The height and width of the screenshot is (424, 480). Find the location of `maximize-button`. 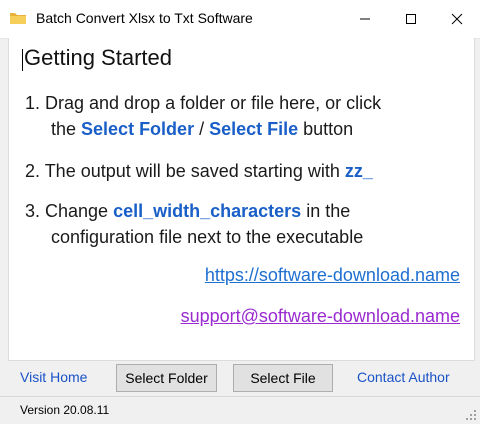

maximize-button is located at coordinates (411, 19).